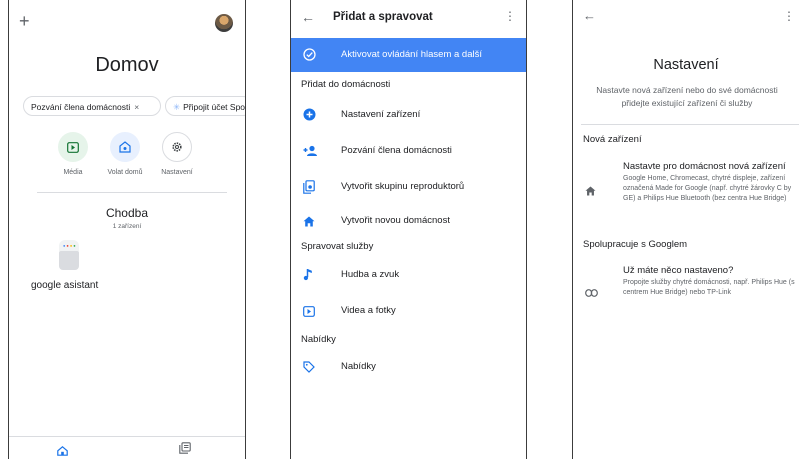 The width and height of the screenshot is (799, 459). I want to click on video-photos-item: Videa a fotky, so click(408, 311).